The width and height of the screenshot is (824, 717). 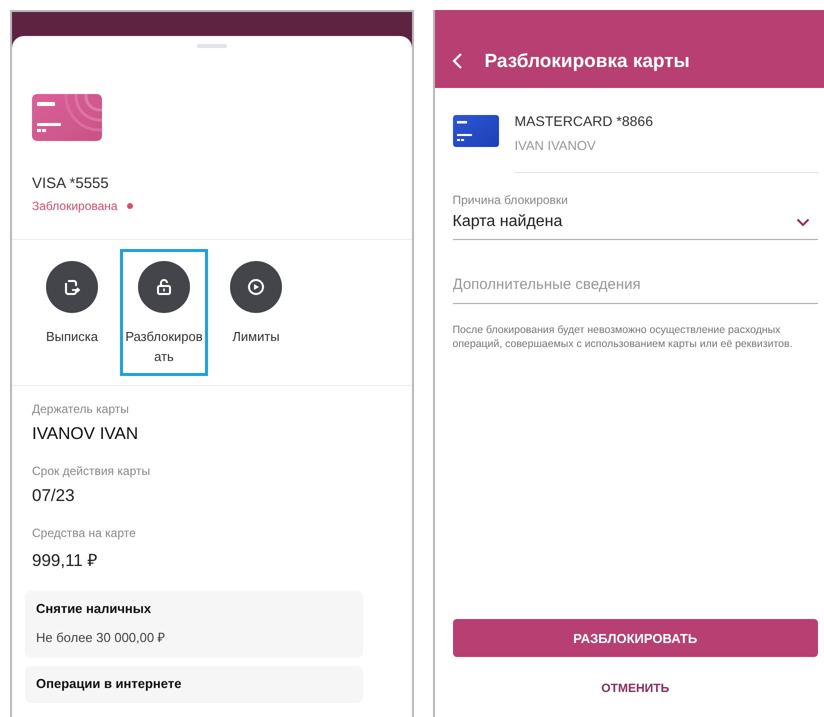 I want to click on card-name: MASTERCARD *8866, so click(x=584, y=121).